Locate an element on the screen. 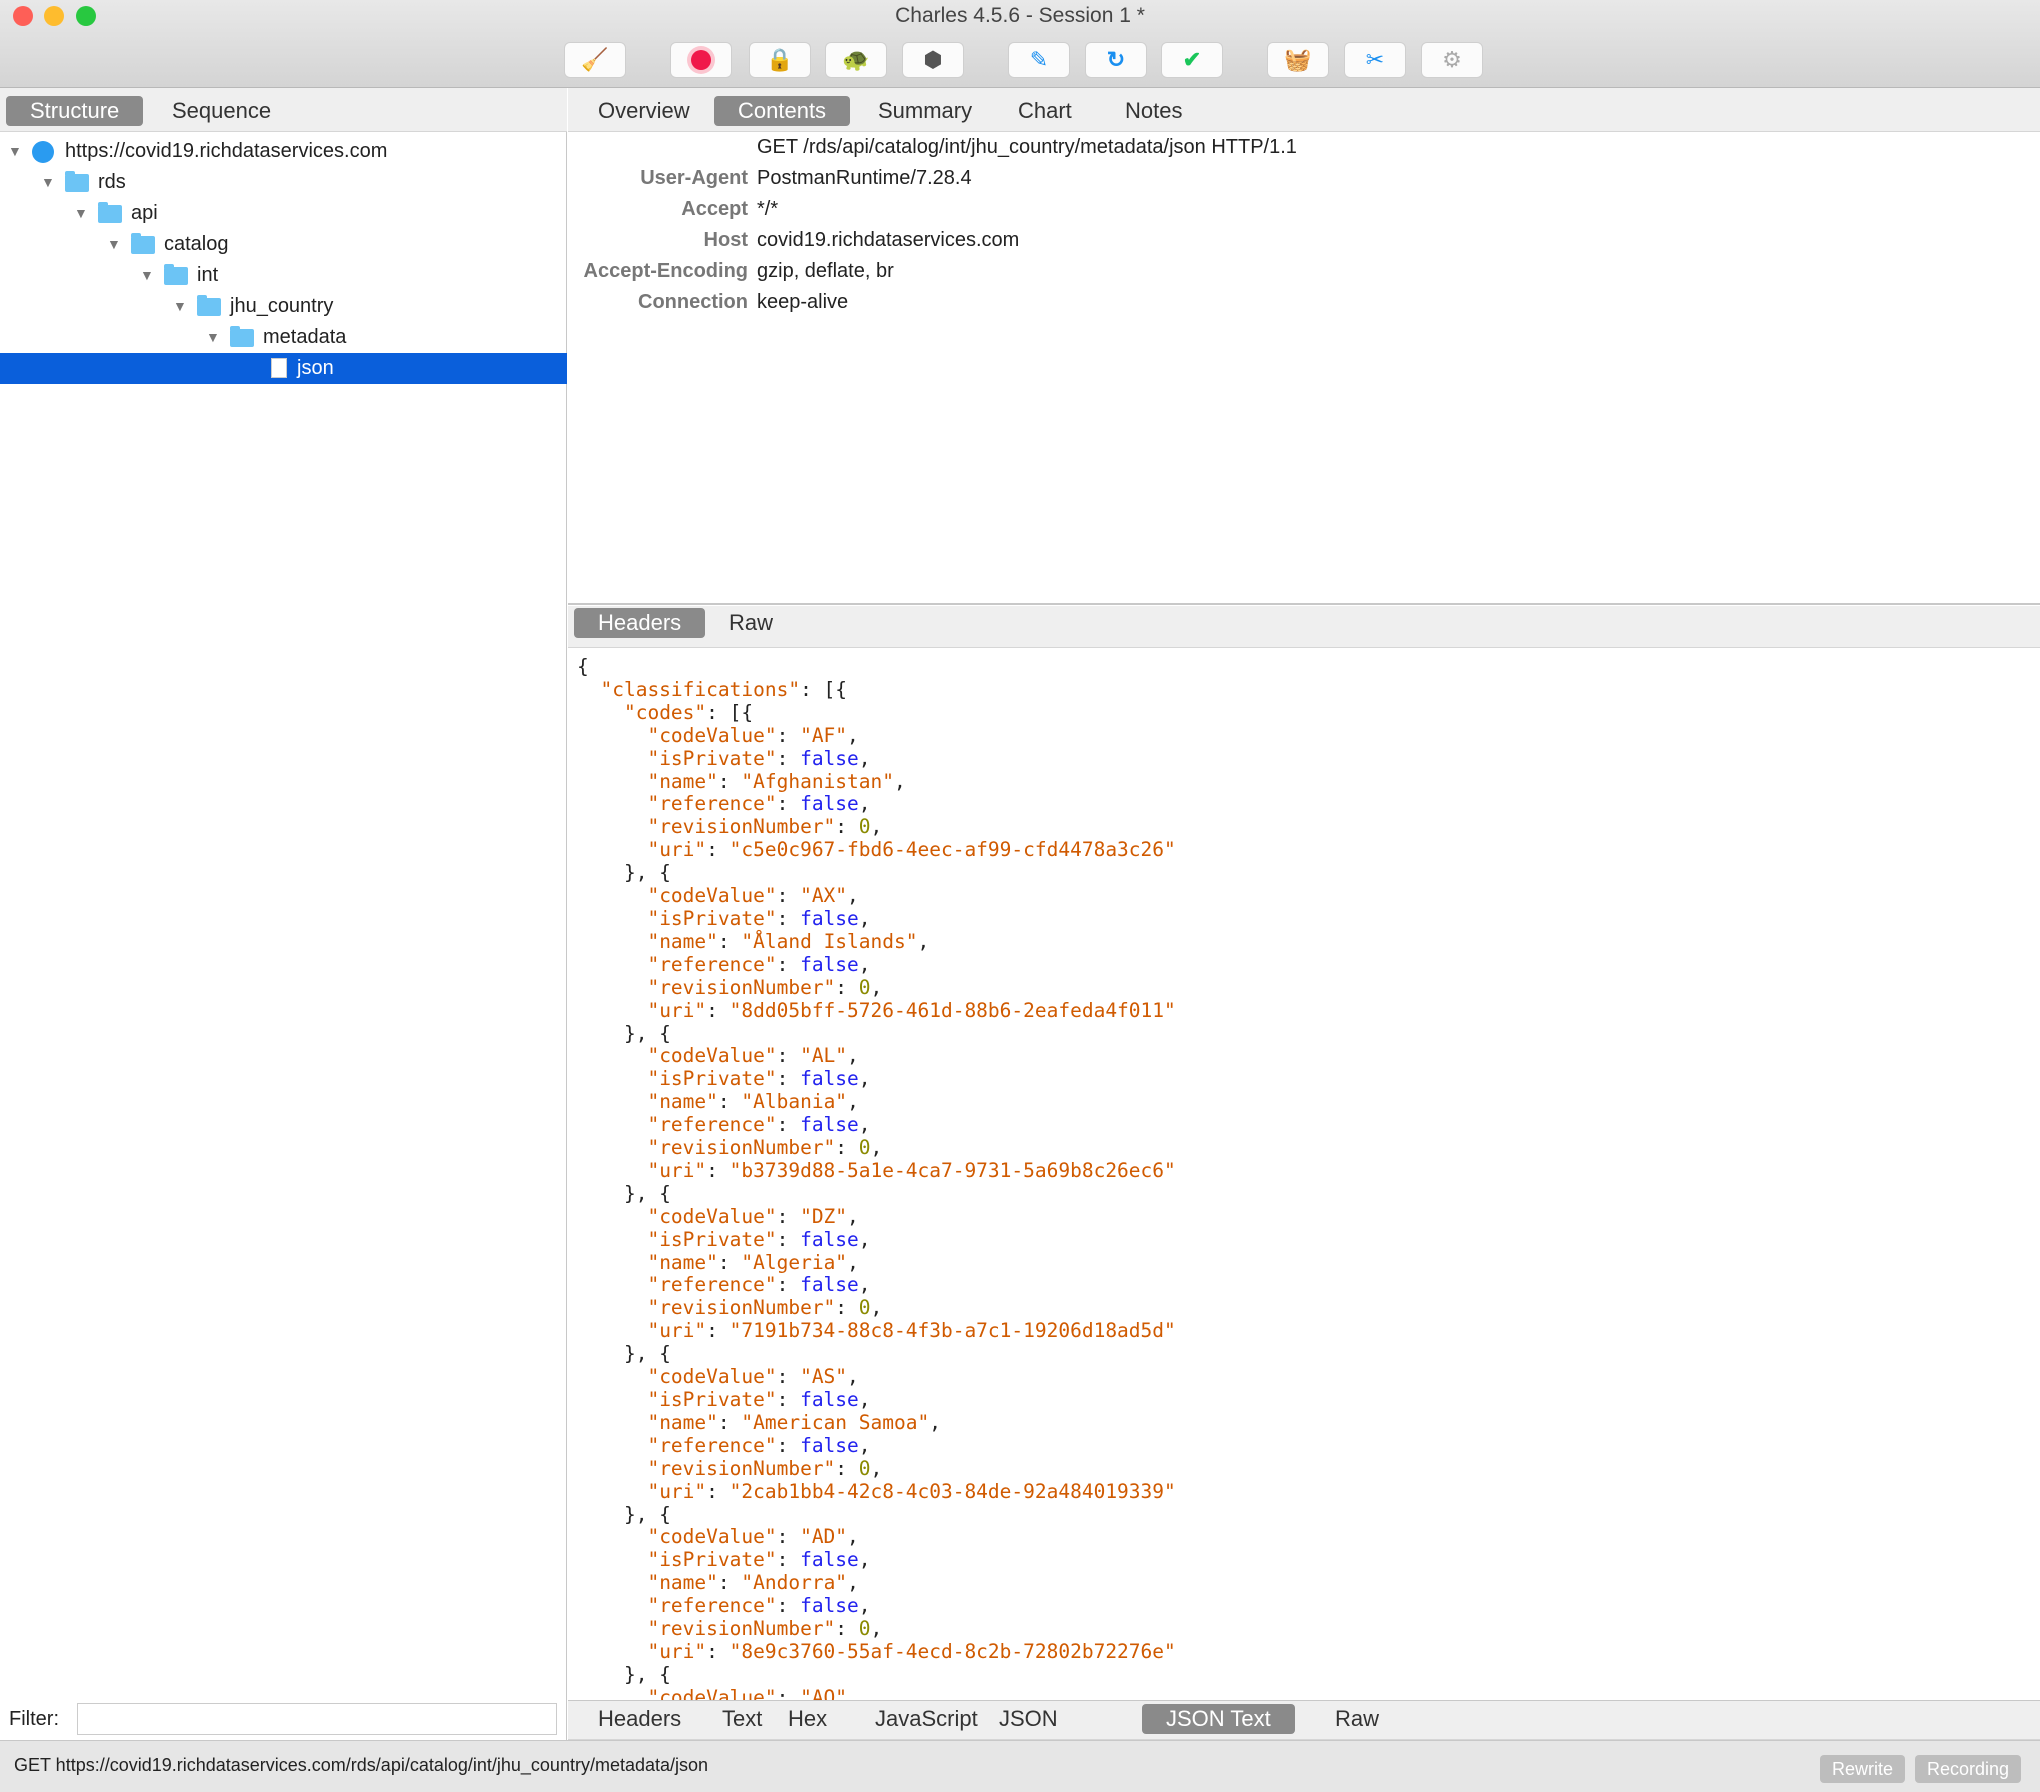 The width and height of the screenshot is (2040, 1792). tree-item-label: rds is located at coordinates (112, 182).